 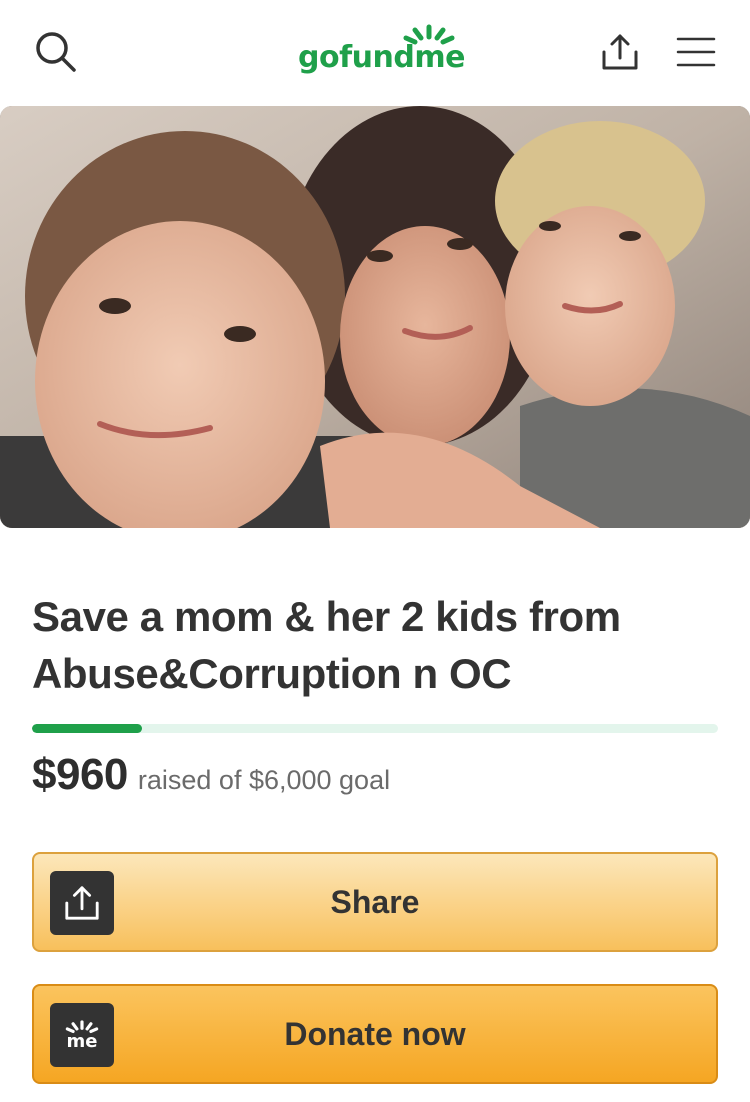 What do you see at coordinates (375, 49) in the screenshot?
I see `gofundme-logo: gofundme` at bounding box center [375, 49].